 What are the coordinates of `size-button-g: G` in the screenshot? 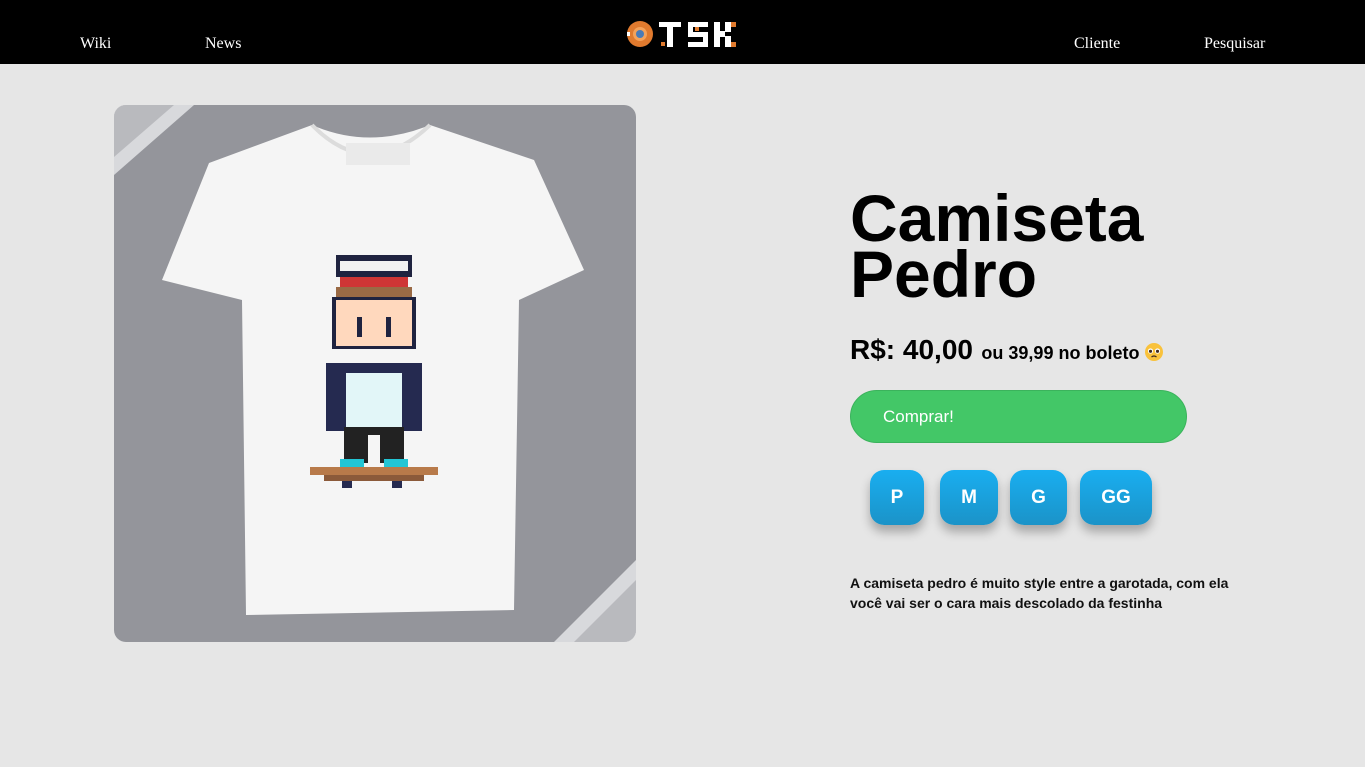 It's located at (1038, 497).